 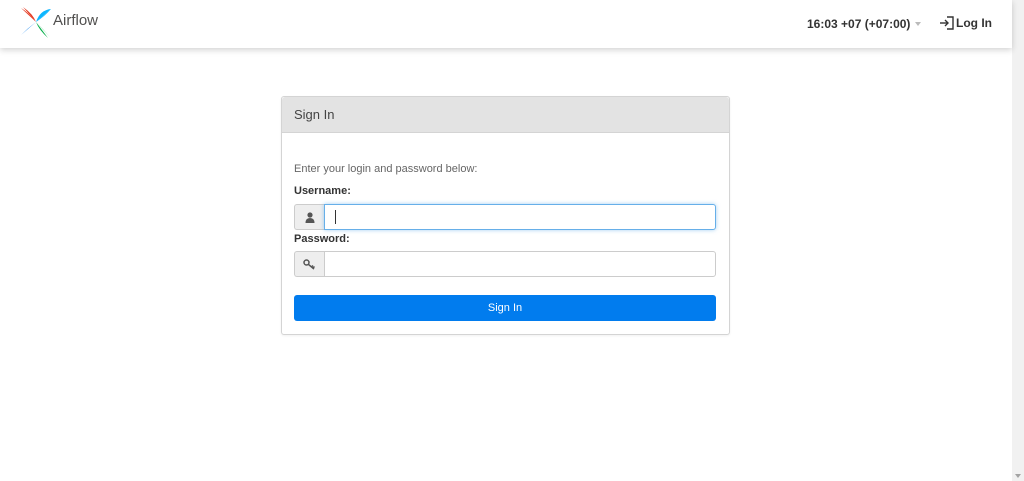 What do you see at coordinates (322, 239) in the screenshot?
I see `password-label: Password:` at bounding box center [322, 239].